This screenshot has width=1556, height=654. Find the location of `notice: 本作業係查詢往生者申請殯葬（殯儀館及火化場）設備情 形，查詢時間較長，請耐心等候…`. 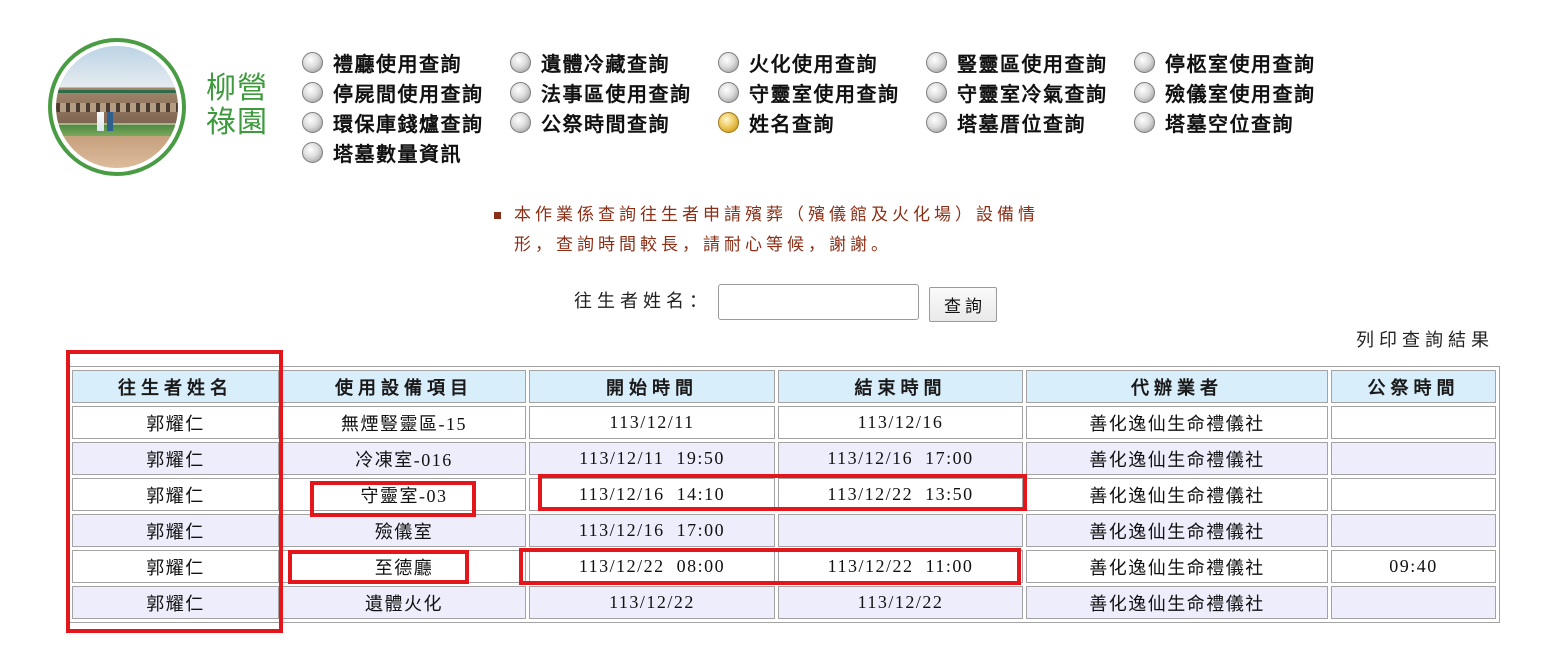

notice: 本作業係查詢往生者申請殯葬（殯儀館及火化場）設備情 形，查詢時間較長，請耐心等候… is located at coordinates (766, 230).